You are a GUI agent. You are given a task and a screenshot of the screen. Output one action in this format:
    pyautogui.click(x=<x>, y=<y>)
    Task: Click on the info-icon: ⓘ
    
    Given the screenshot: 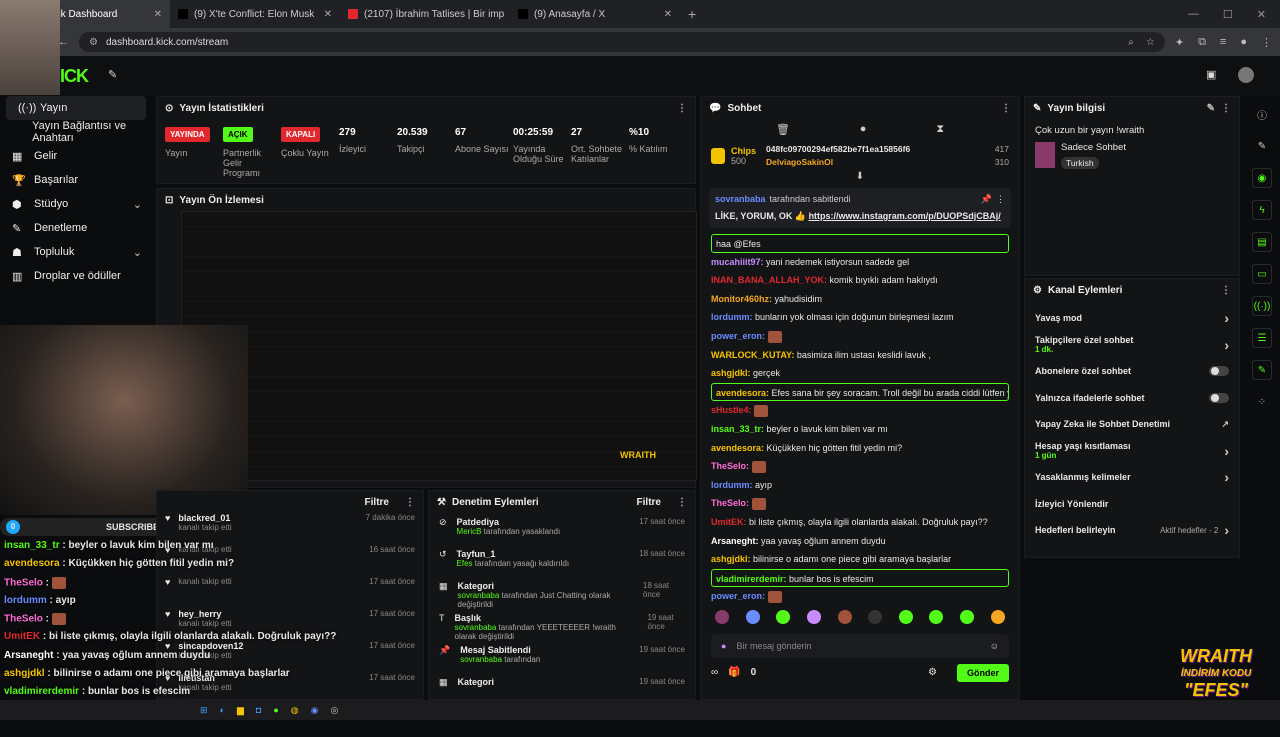 What is the action you would take?
    pyautogui.click(x=1262, y=114)
    